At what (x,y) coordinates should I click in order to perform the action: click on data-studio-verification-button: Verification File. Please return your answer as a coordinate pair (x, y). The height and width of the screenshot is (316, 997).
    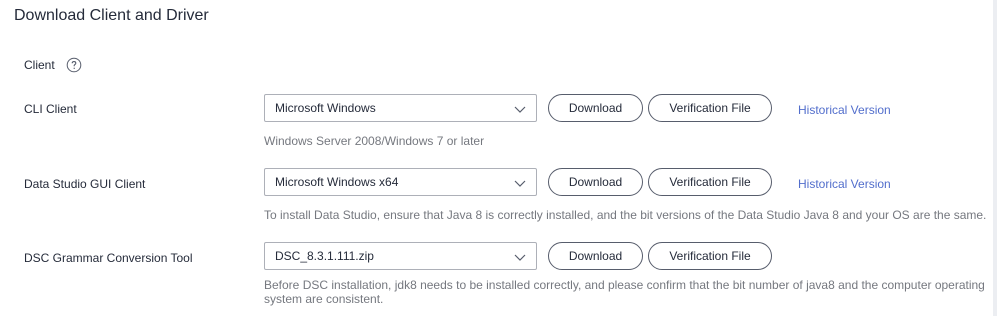
    Looking at the image, I should click on (710, 182).